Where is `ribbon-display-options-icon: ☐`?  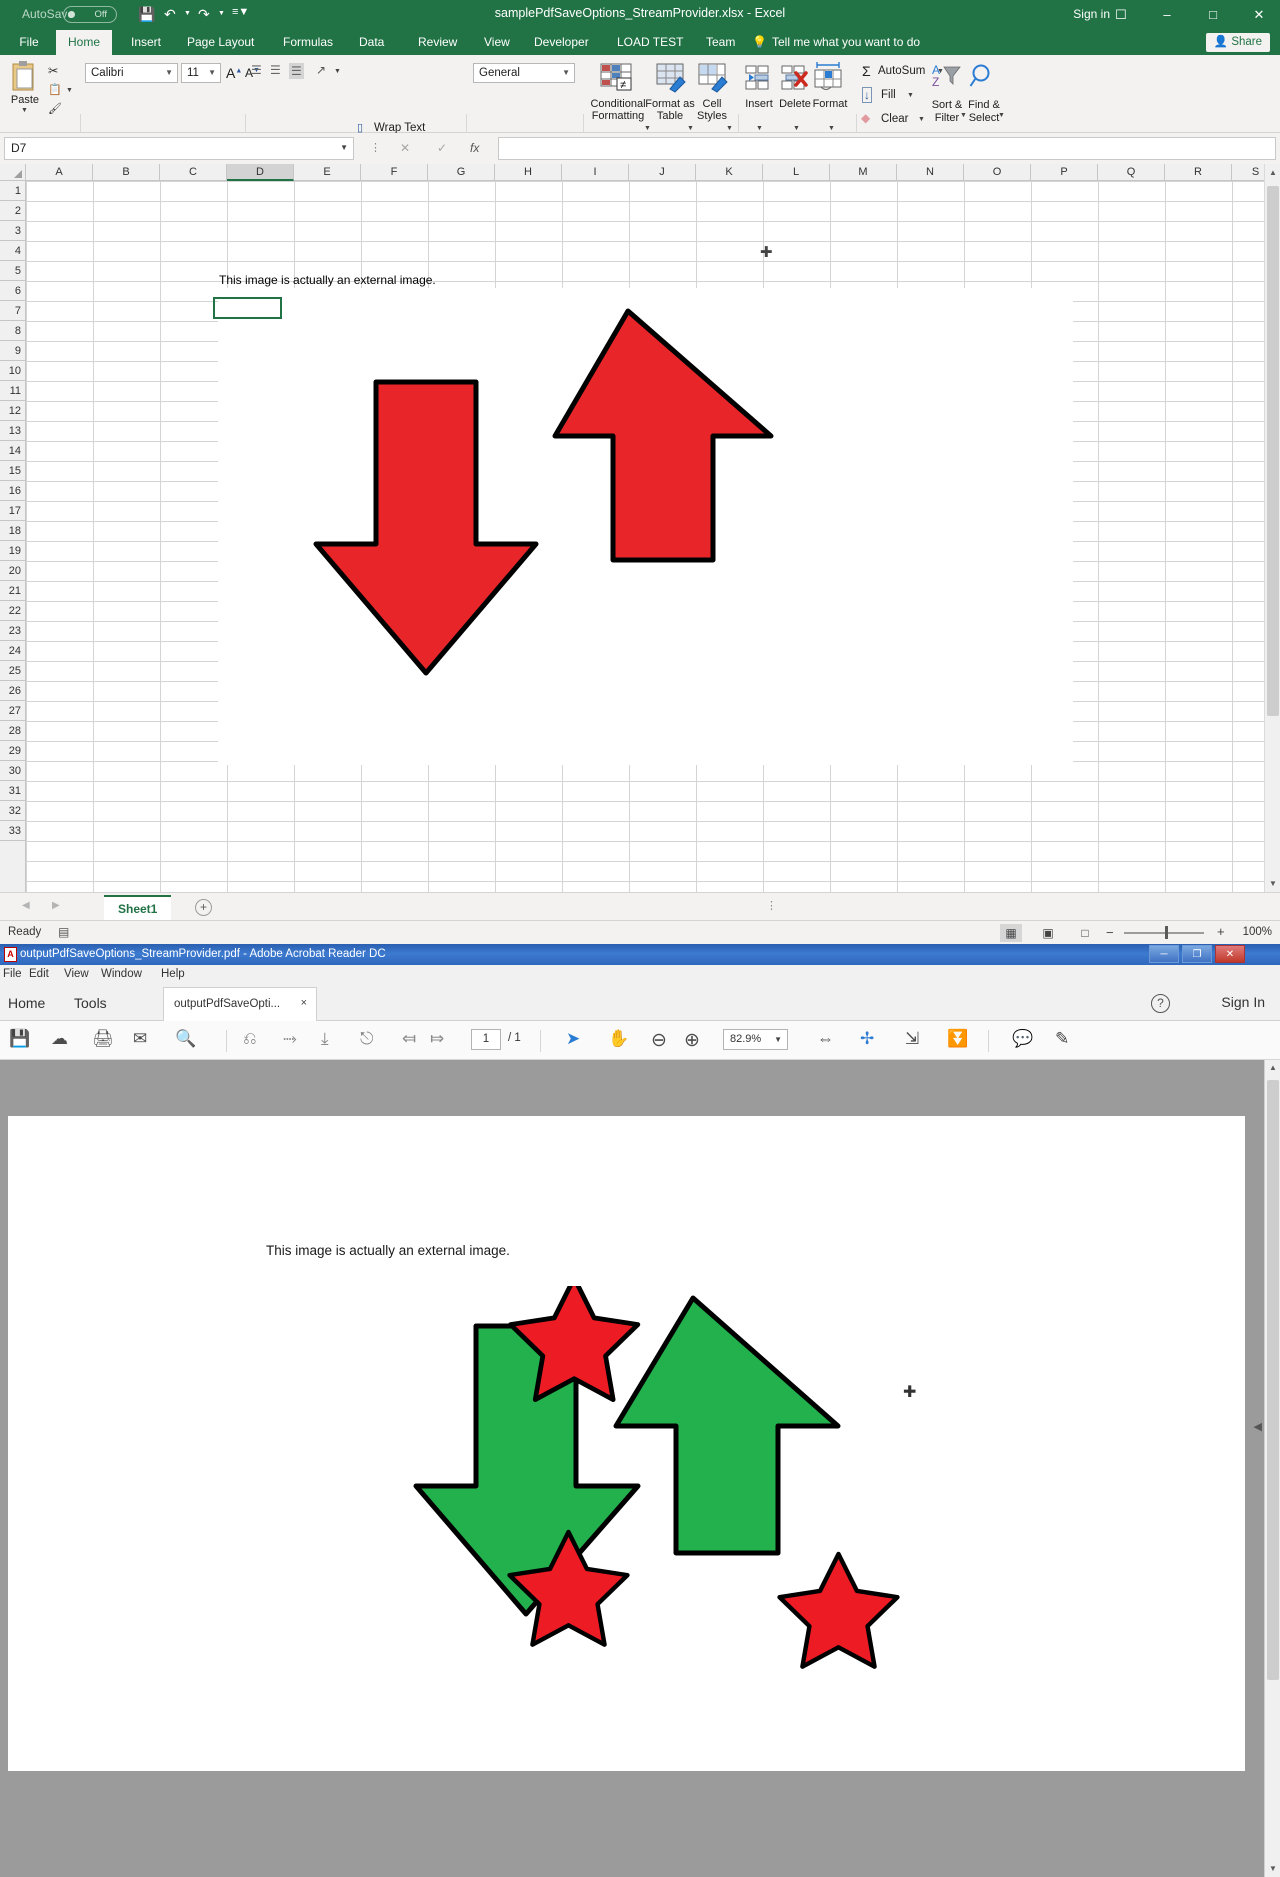
ribbon-display-options-icon: ☐ is located at coordinates (1121, 15).